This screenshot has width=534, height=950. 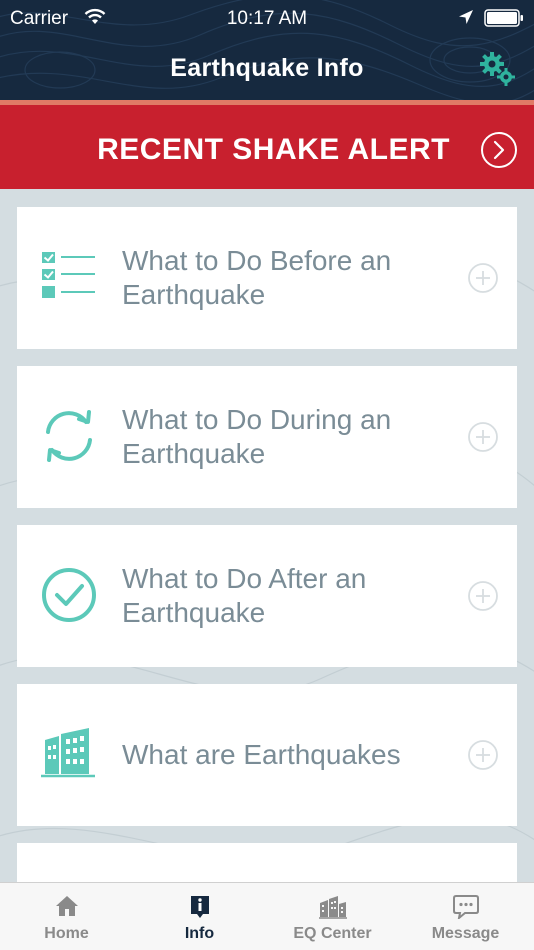 What do you see at coordinates (267, 862) in the screenshot?
I see `card-partial` at bounding box center [267, 862].